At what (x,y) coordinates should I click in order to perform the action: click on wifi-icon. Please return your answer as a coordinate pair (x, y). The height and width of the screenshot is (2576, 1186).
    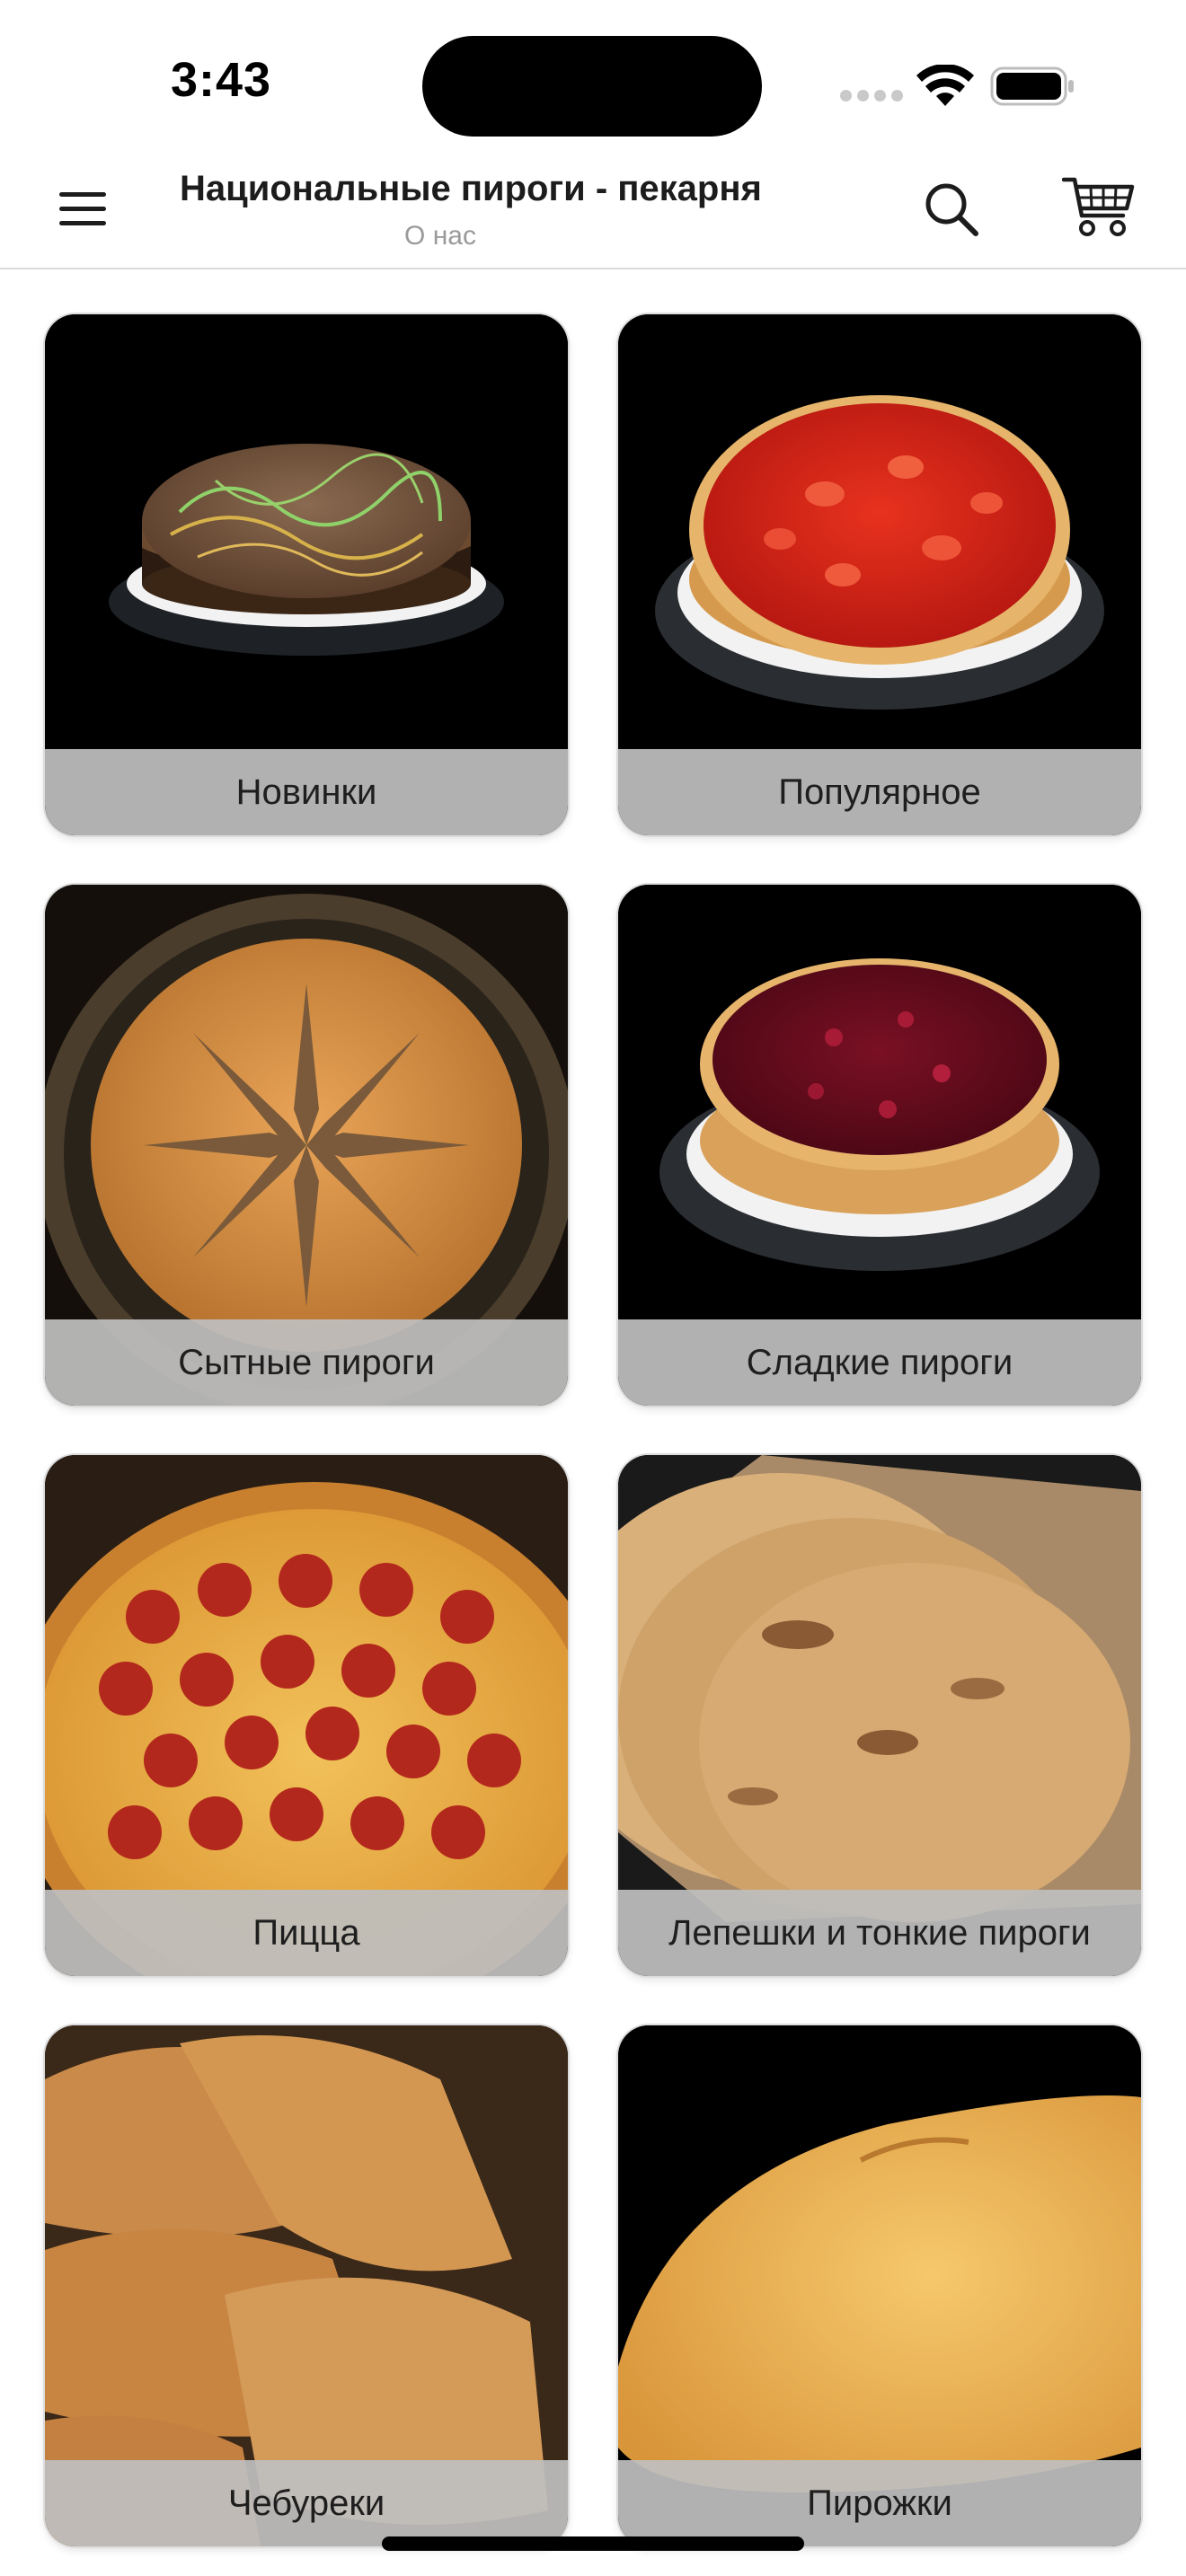
    Looking at the image, I should click on (945, 85).